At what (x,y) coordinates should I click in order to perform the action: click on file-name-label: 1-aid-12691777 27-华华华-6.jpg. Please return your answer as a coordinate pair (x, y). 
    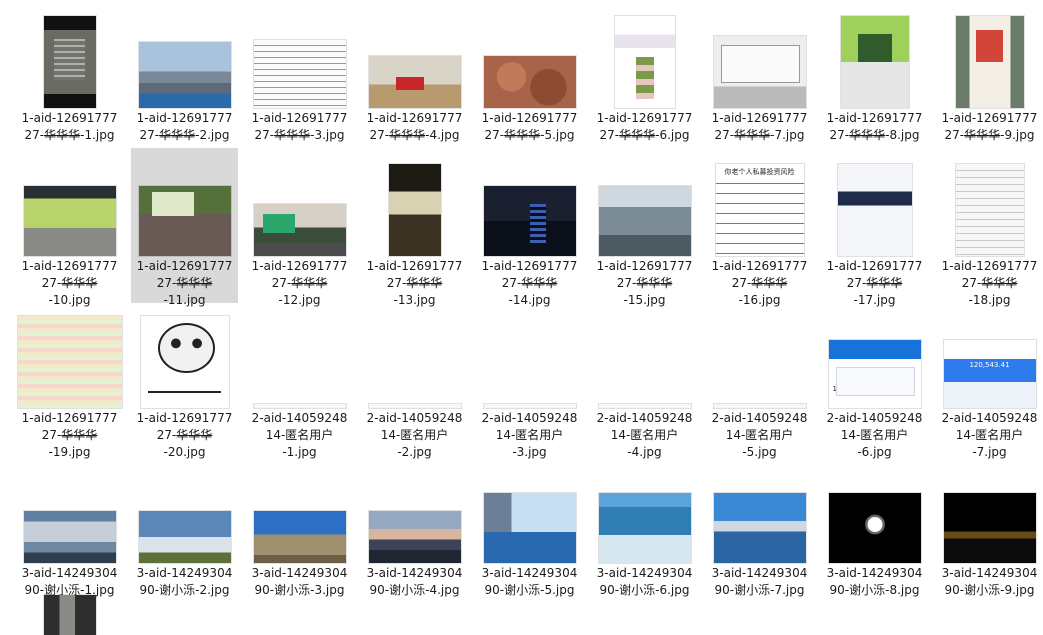
    Looking at the image, I should click on (644, 127).